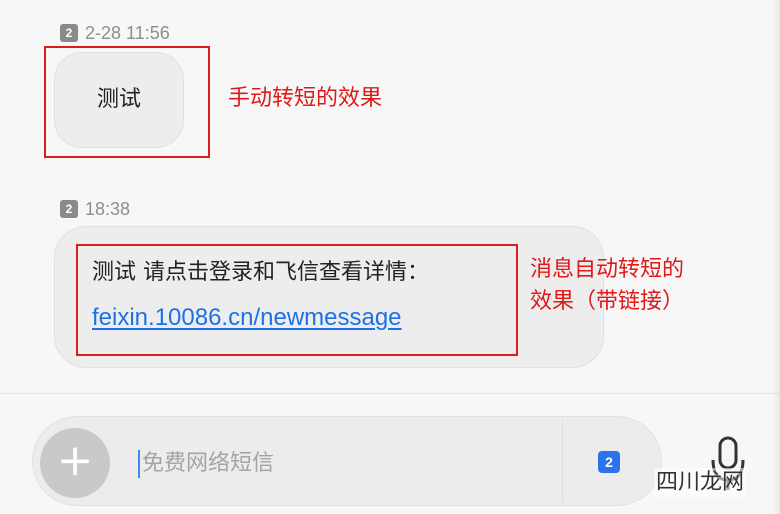 The image size is (780, 514). What do you see at coordinates (139, 464) in the screenshot?
I see `text-caret` at bounding box center [139, 464].